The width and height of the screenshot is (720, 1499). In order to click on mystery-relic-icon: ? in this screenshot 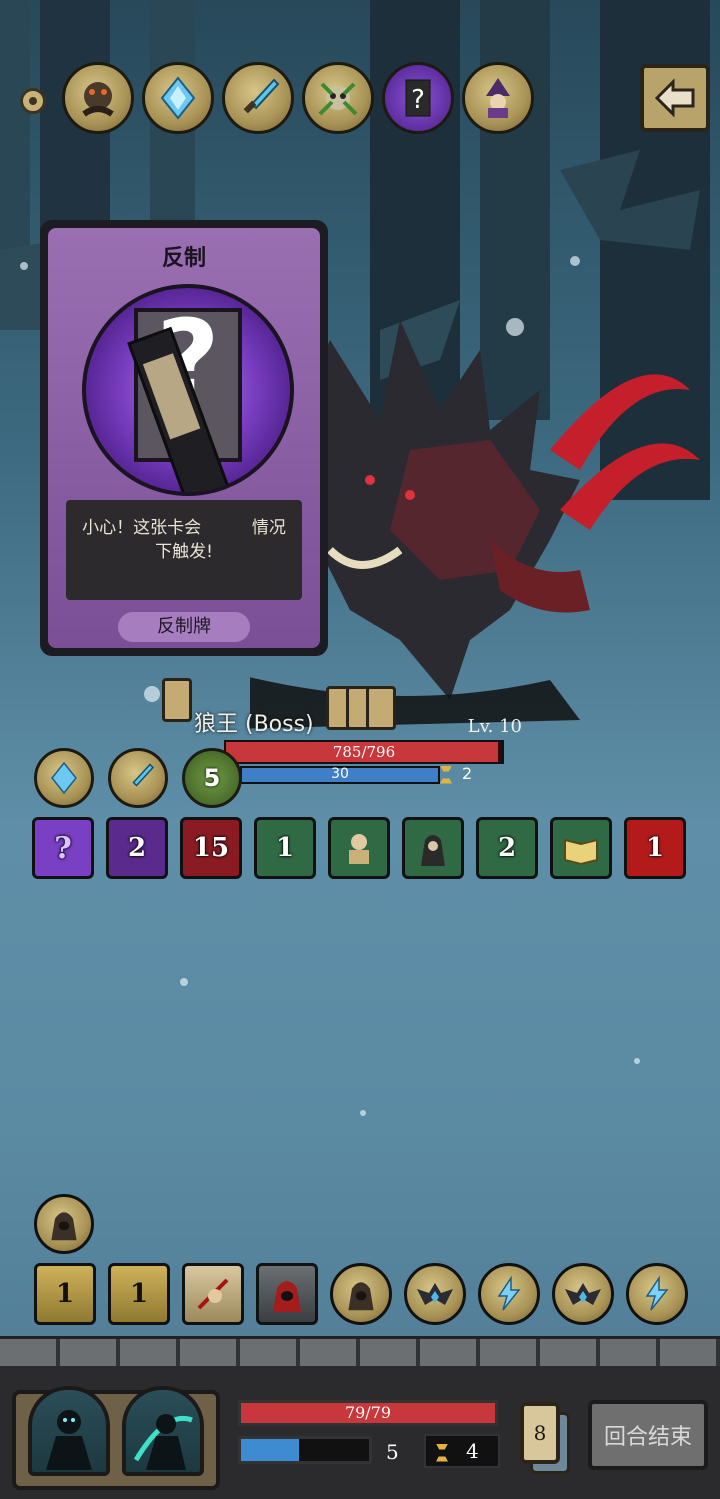, I will do `click(418, 98)`.